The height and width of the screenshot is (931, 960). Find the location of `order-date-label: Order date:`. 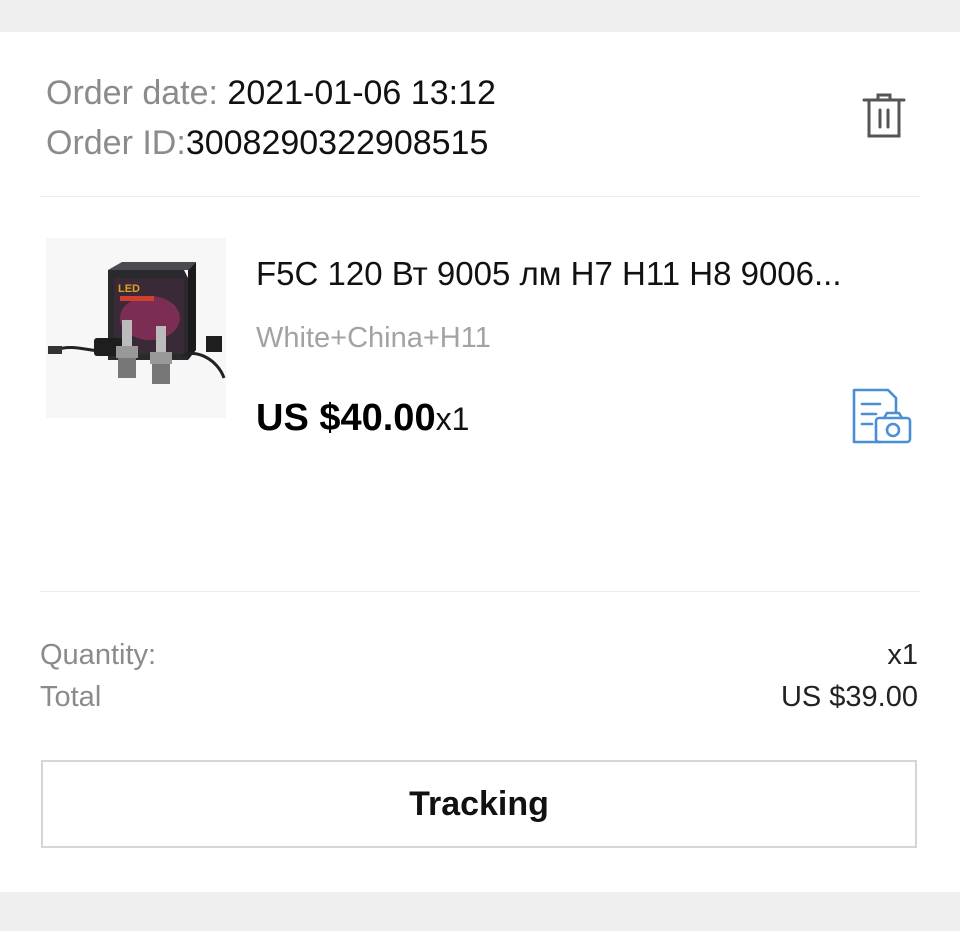

order-date-label: Order date: is located at coordinates (137, 93).